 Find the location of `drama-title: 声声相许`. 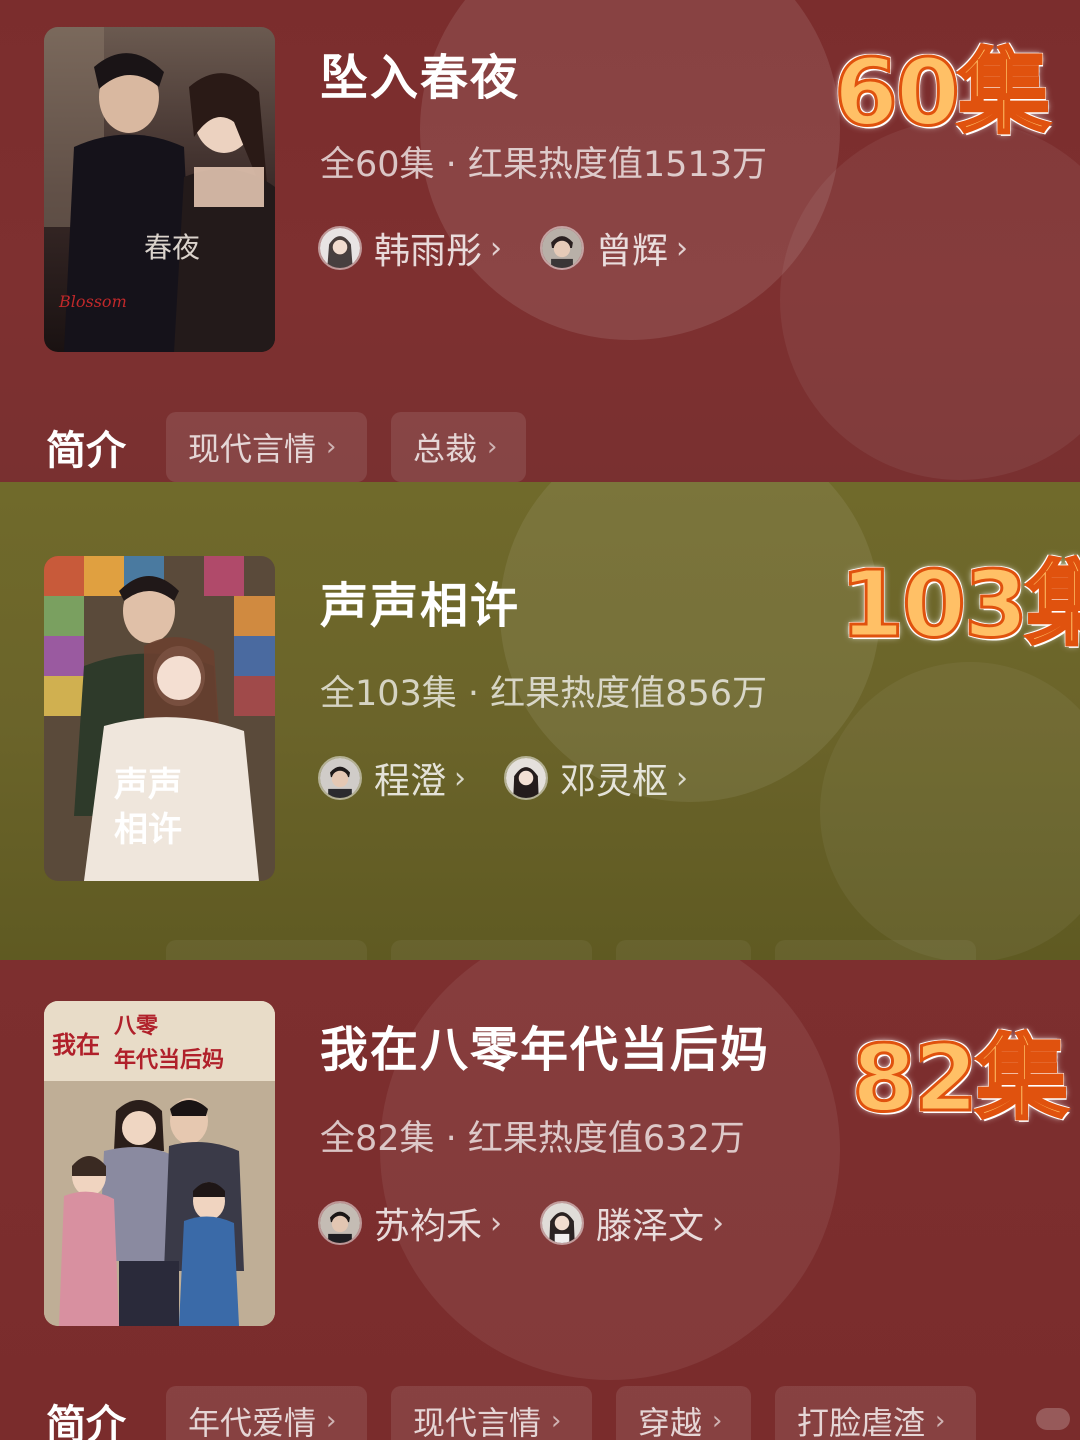

drama-title: 声声相许 is located at coordinates (420, 601).